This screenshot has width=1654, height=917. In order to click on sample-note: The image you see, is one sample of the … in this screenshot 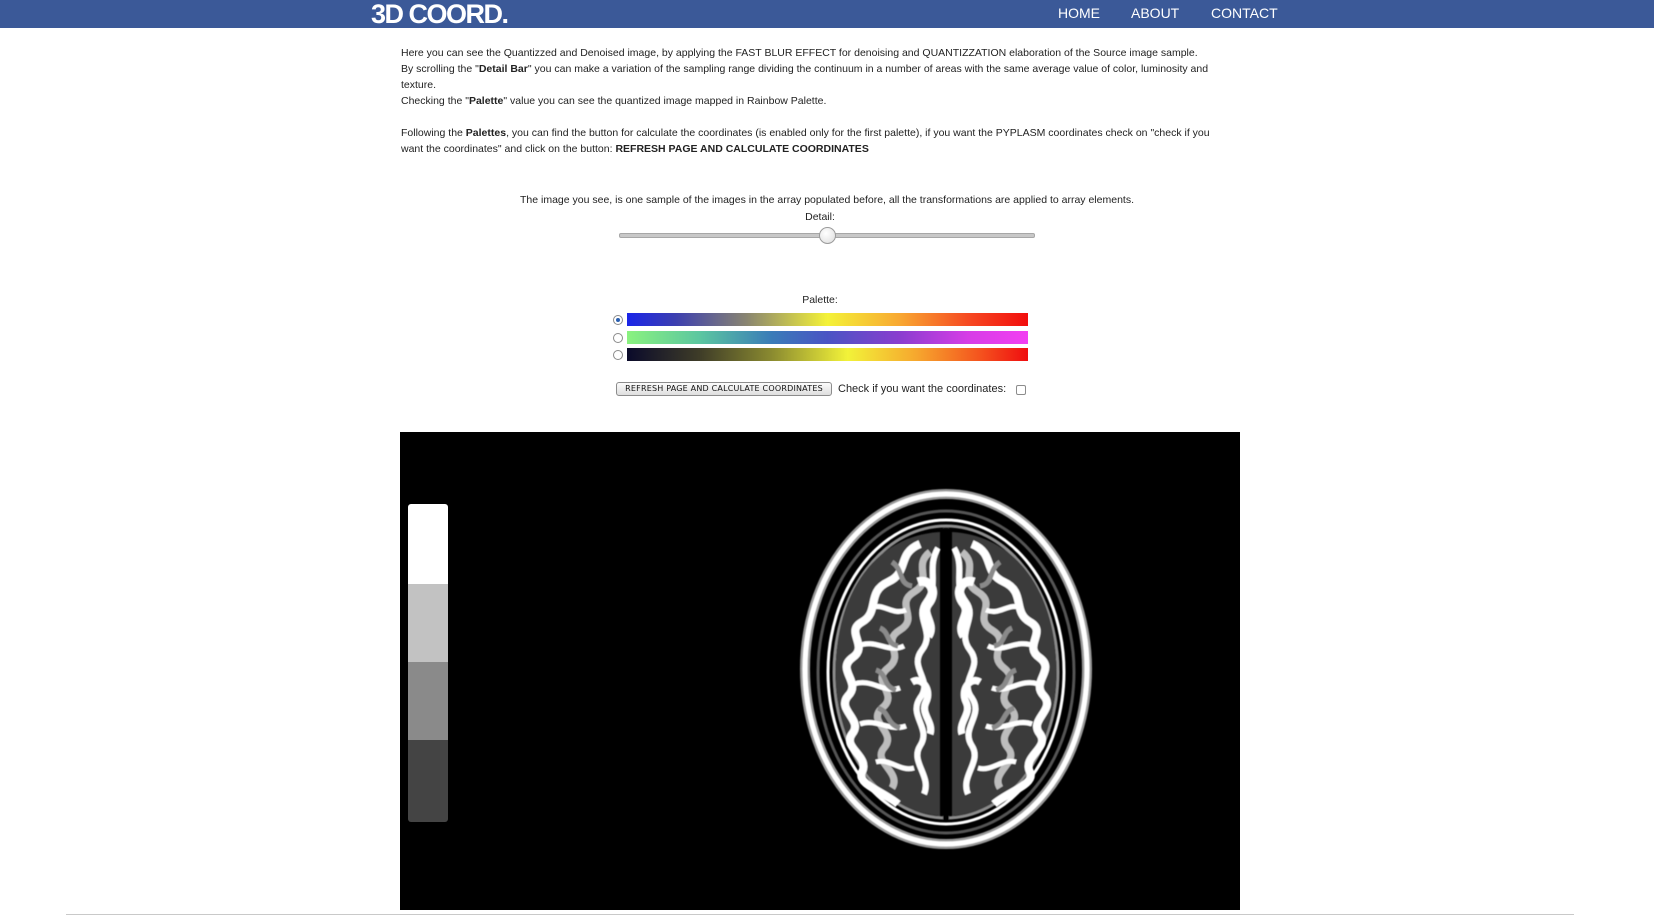, I will do `click(826, 200)`.